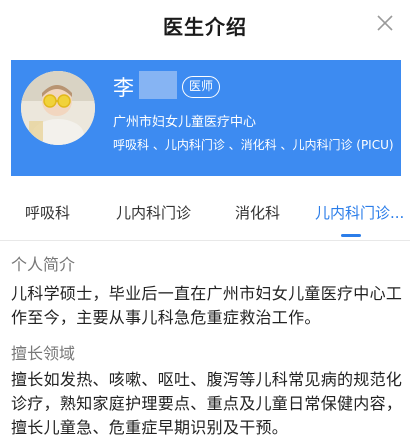 The width and height of the screenshot is (410, 436). What do you see at coordinates (205, 240) in the screenshot?
I see `tabs-divider` at bounding box center [205, 240].